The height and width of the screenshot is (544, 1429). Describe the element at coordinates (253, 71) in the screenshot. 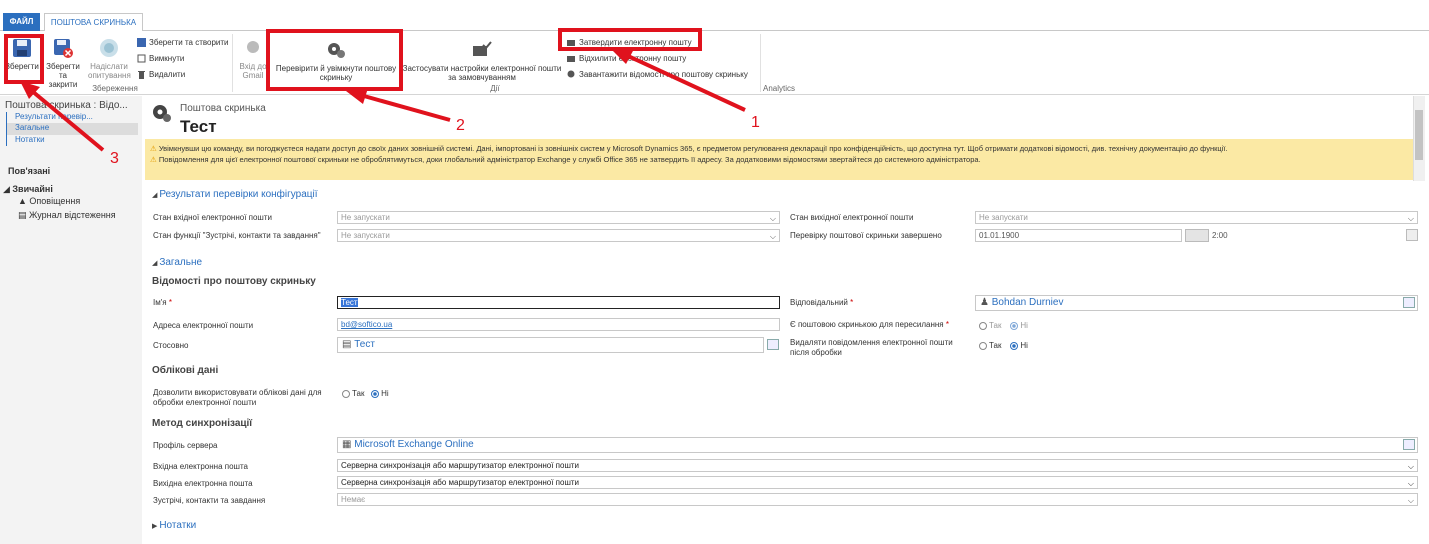

I see `gmail-label: Вхід до Gmail` at that location.